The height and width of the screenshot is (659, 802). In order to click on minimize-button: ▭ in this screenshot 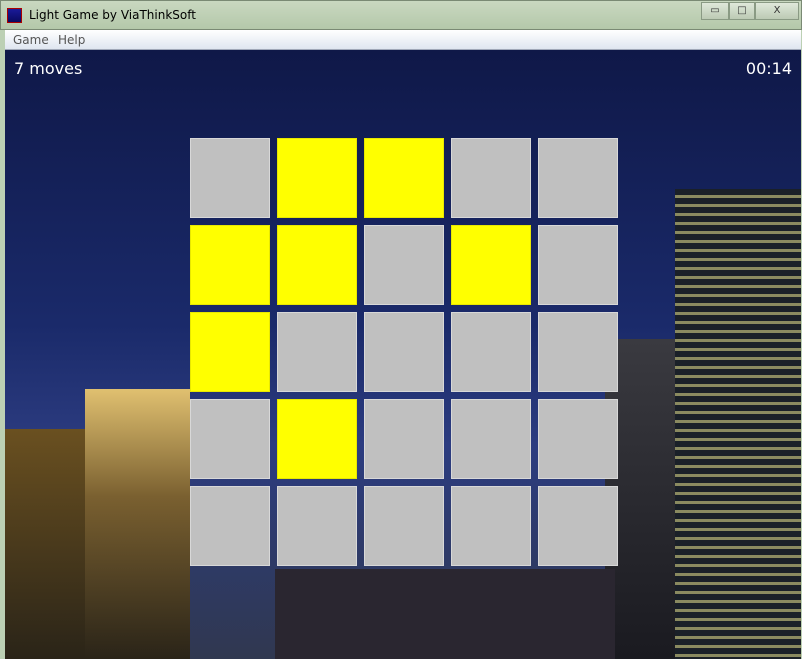, I will do `click(715, 11)`.